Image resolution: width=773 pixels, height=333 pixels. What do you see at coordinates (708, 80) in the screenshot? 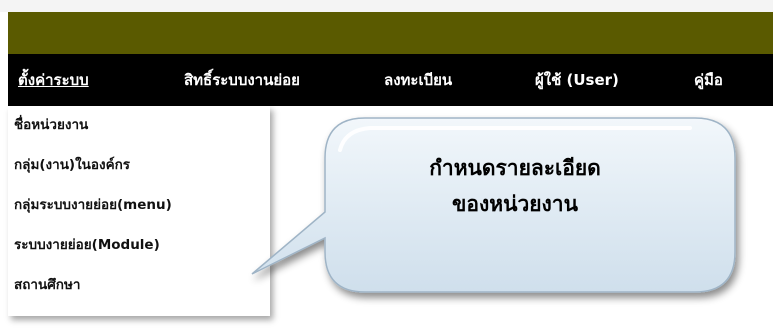
I see `menu-manual: คู่มือ` at bounding box center [708, 80].